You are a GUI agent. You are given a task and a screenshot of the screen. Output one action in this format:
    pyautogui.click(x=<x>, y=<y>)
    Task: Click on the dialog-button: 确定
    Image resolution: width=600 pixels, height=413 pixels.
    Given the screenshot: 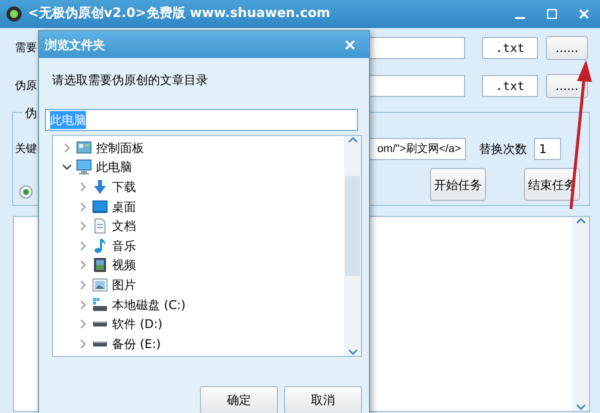 What is the action you would take?
    pyautogui.click(x=239, y=399)
    